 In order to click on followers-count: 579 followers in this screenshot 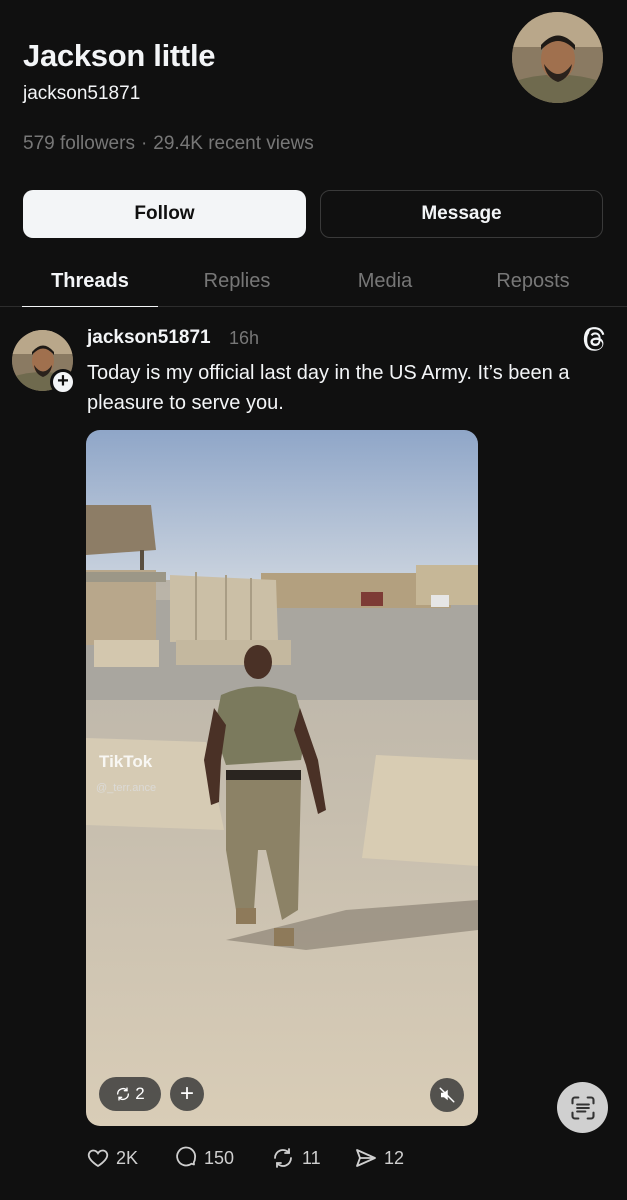, I will do `click(79, 143)`.